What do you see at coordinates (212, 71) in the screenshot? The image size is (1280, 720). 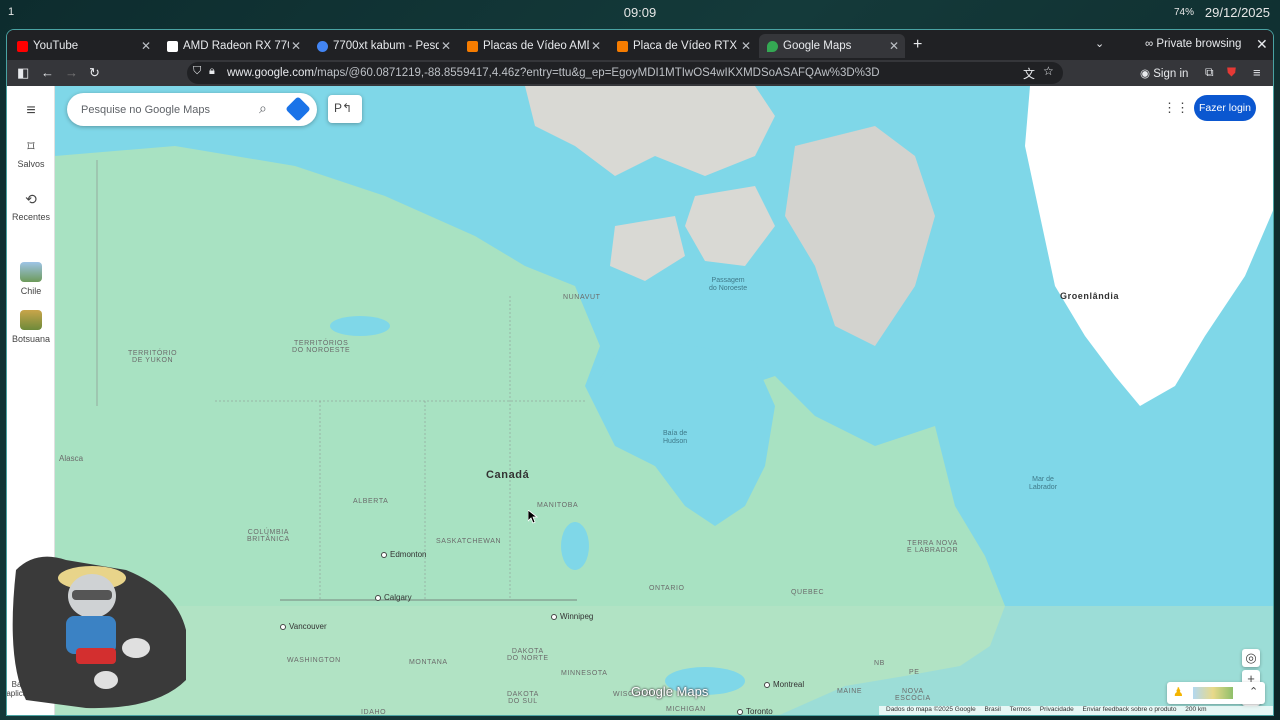 I see `lock-icon: 🔒︎` at bounding box center [212, 71].